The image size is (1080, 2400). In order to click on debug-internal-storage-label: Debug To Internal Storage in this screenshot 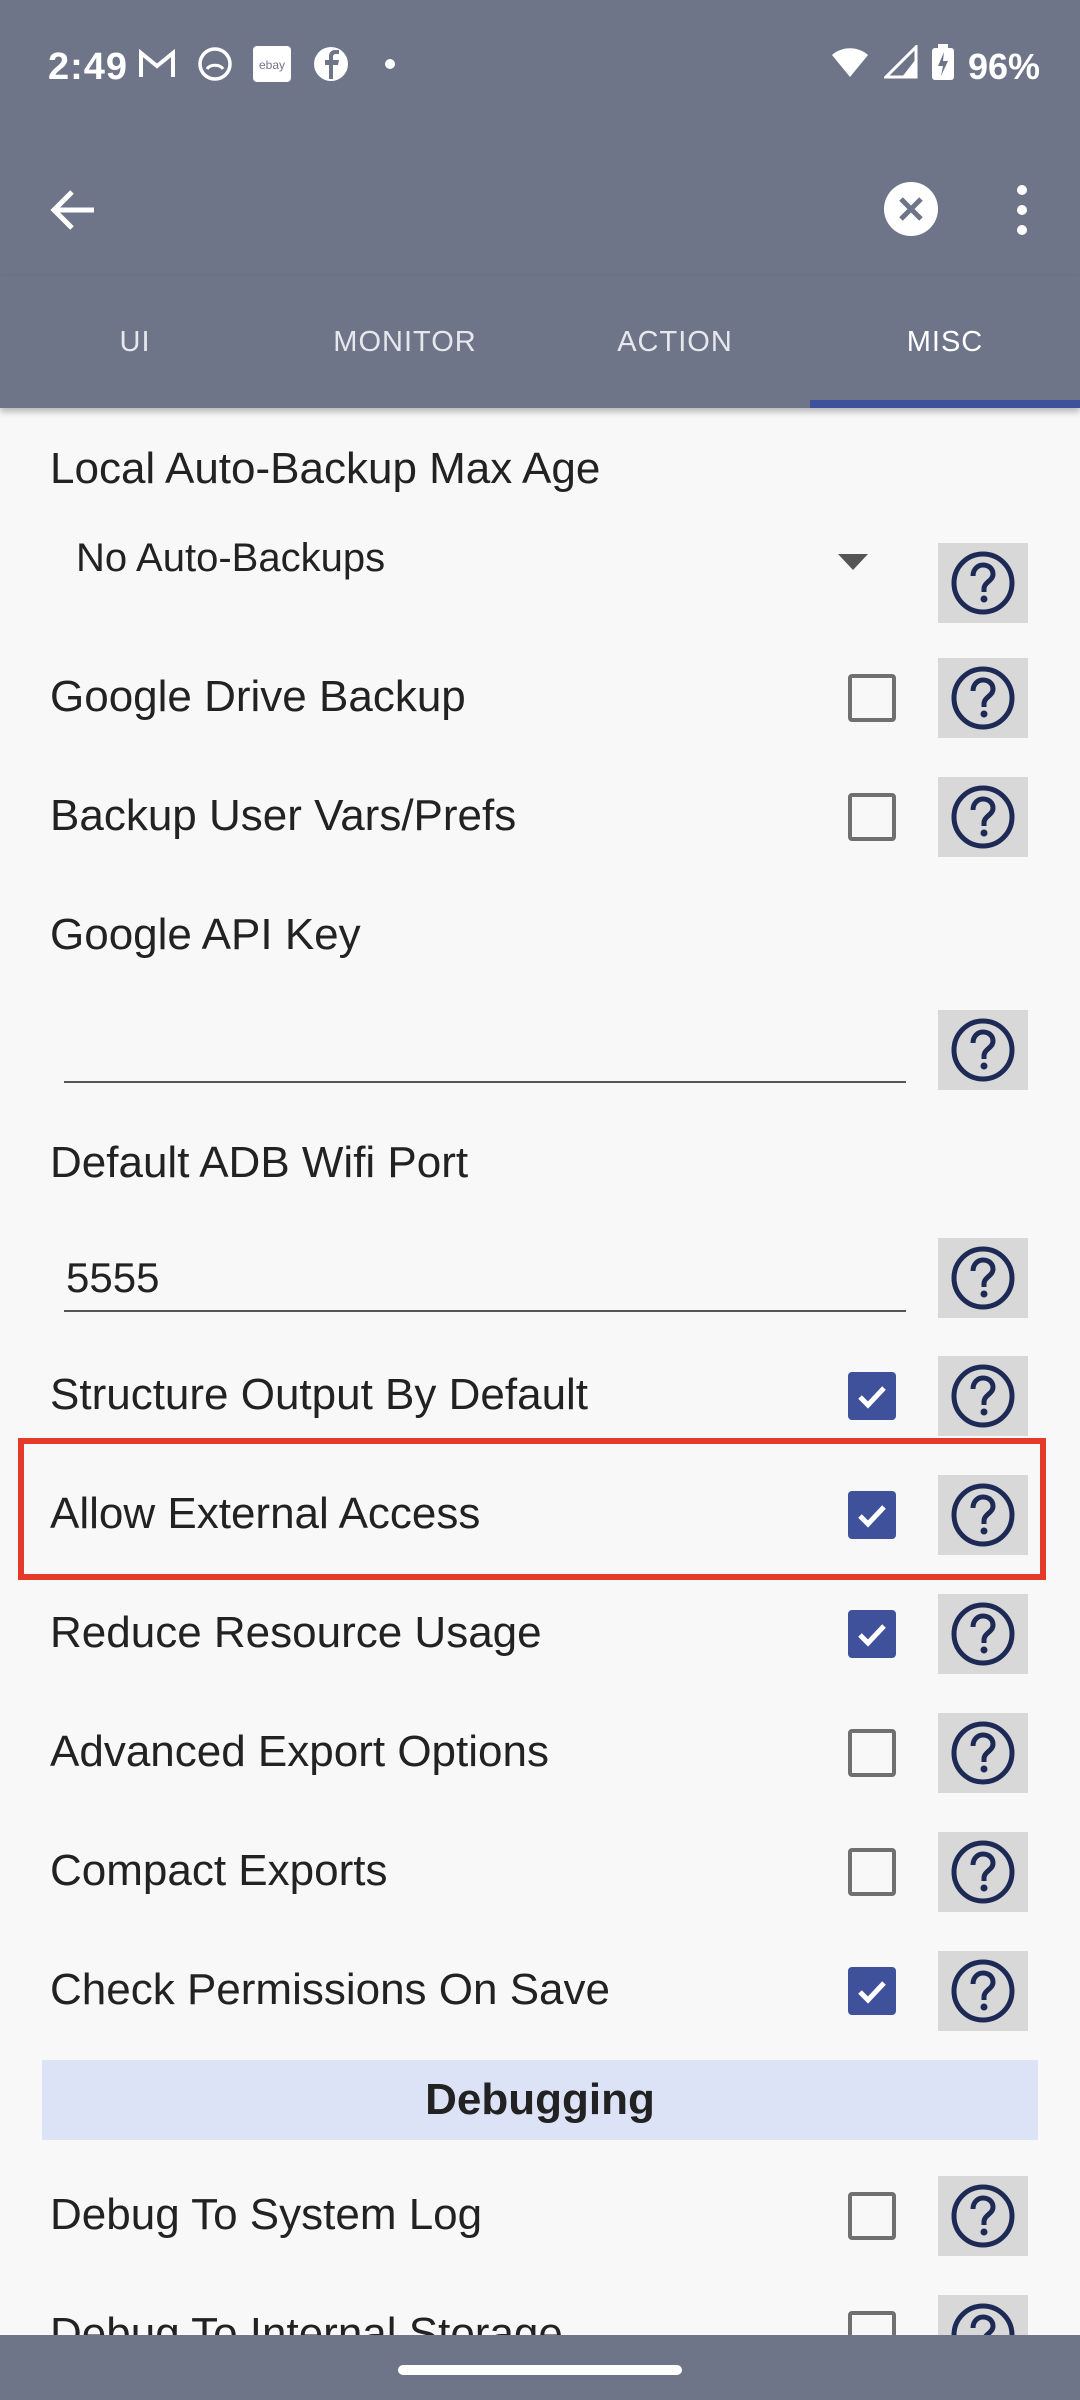, I will do `click(306, 2322)`.